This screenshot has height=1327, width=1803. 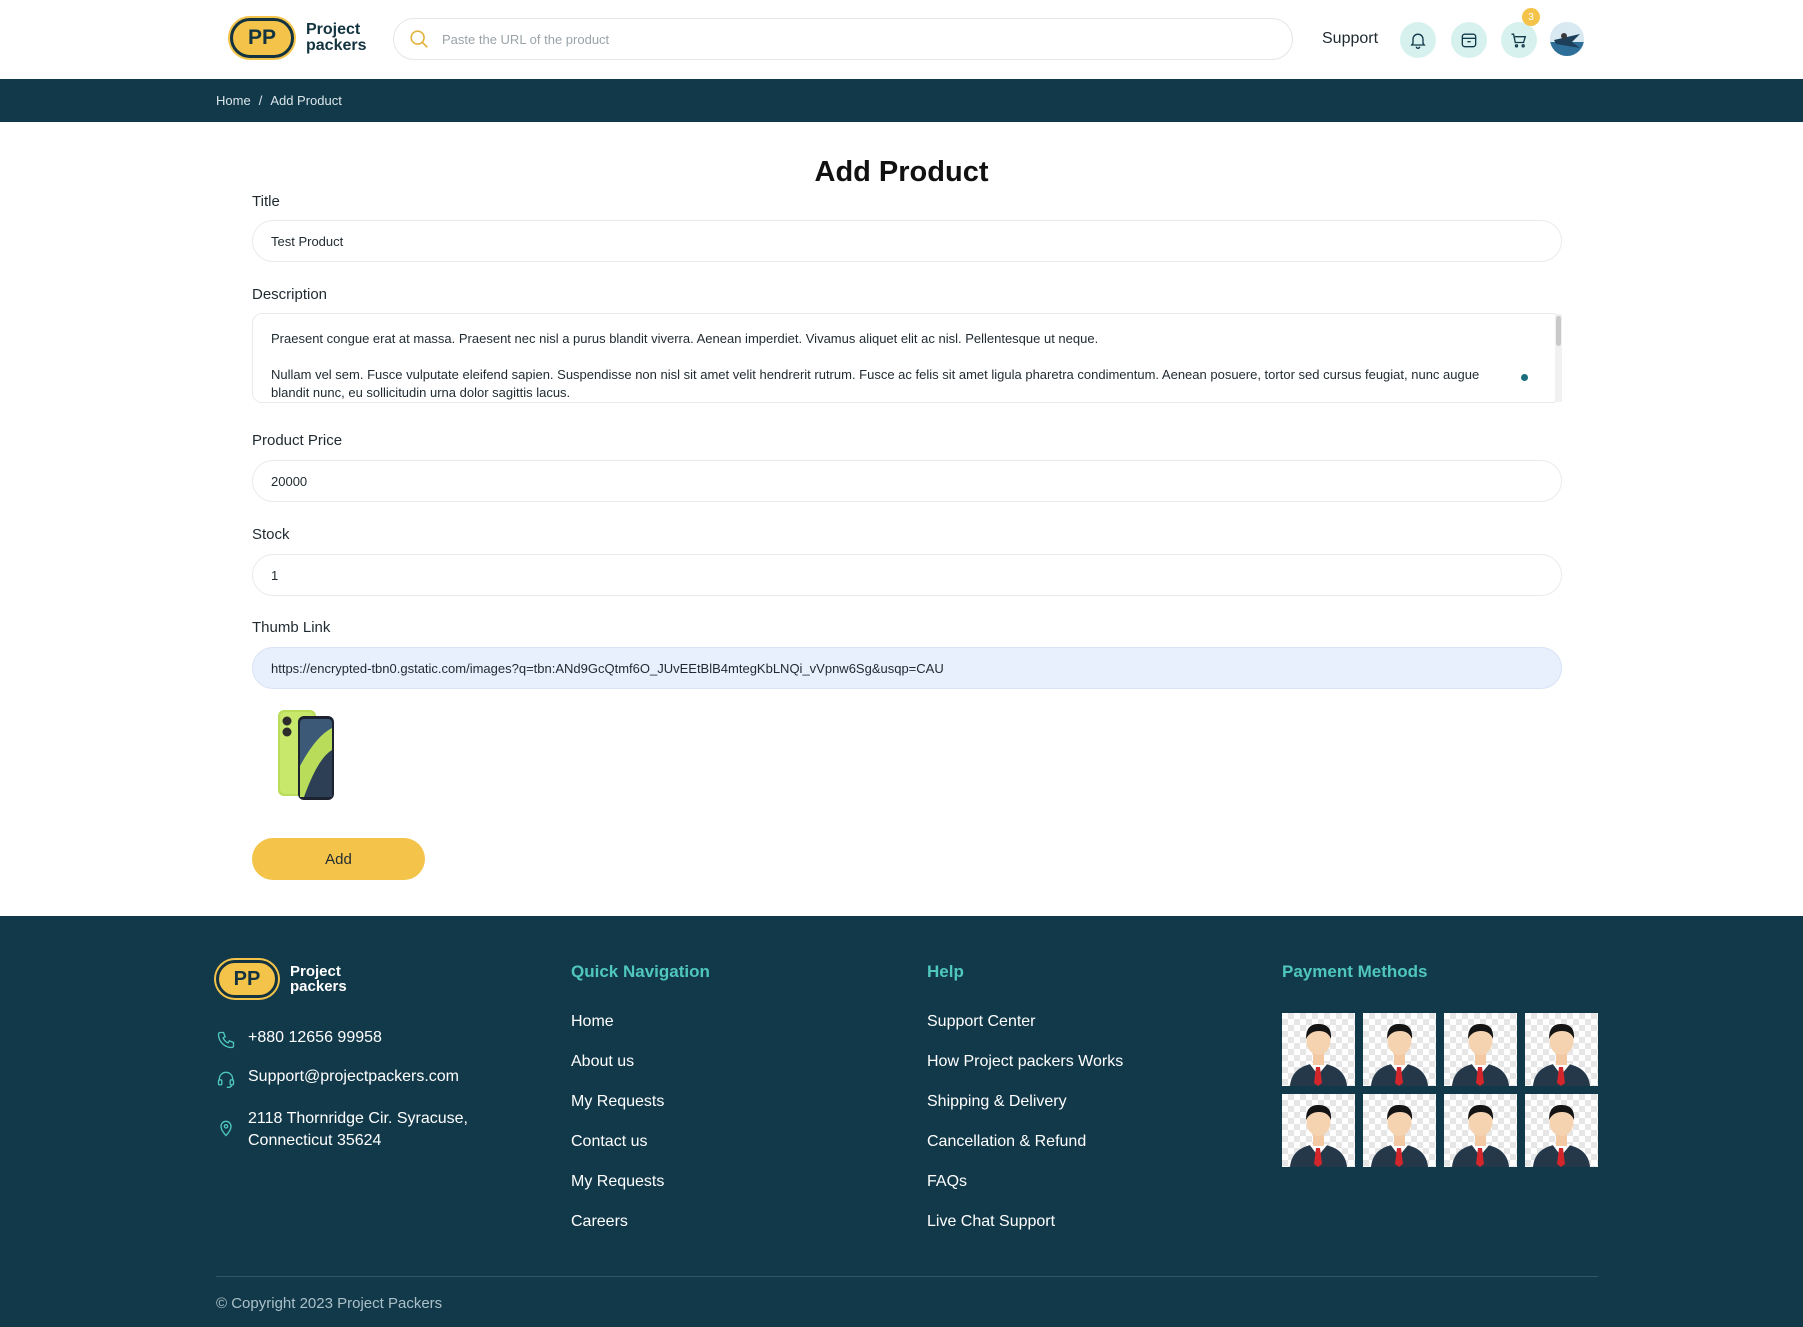 What do you see at coordinates (233, 100) in the screenshot?
I see `breadcrumb-home: Home` at bounding box center [233, 100].